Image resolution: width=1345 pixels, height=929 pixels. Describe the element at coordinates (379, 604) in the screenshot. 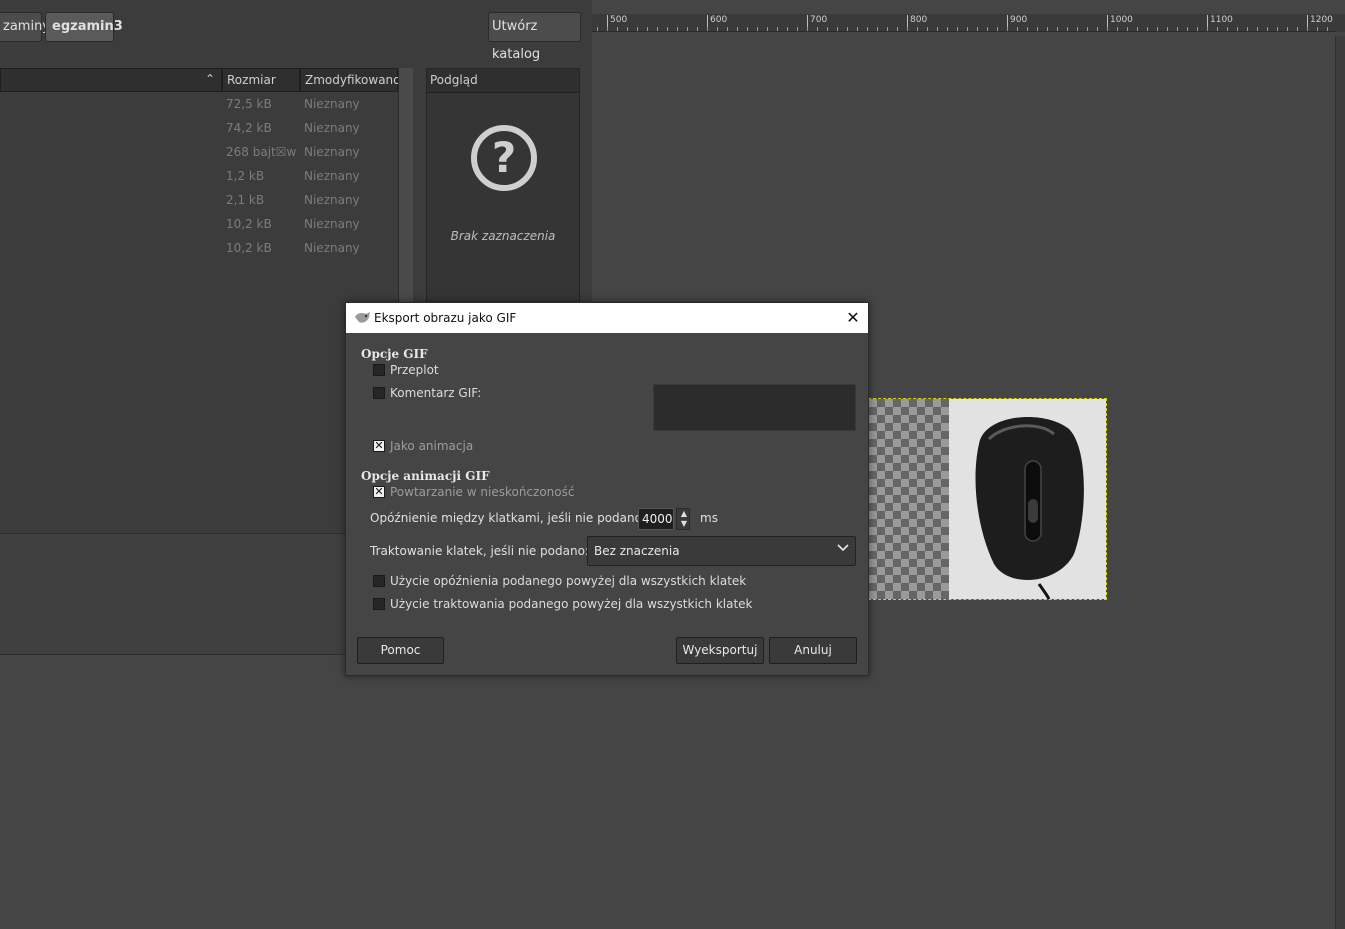

I see `use-disposal-all-checkbox` at that location.